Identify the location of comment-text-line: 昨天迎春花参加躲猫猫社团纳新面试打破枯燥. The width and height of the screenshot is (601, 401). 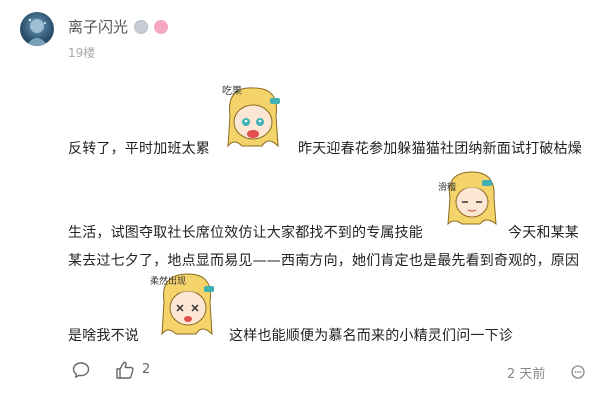
(440, 149).